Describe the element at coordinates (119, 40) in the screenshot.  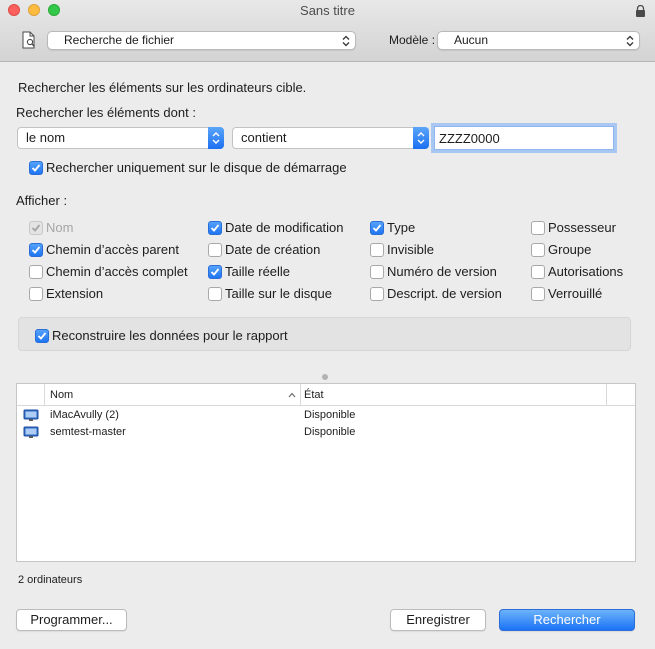
I see `search-type-value: Recherche de fichier` at that location.